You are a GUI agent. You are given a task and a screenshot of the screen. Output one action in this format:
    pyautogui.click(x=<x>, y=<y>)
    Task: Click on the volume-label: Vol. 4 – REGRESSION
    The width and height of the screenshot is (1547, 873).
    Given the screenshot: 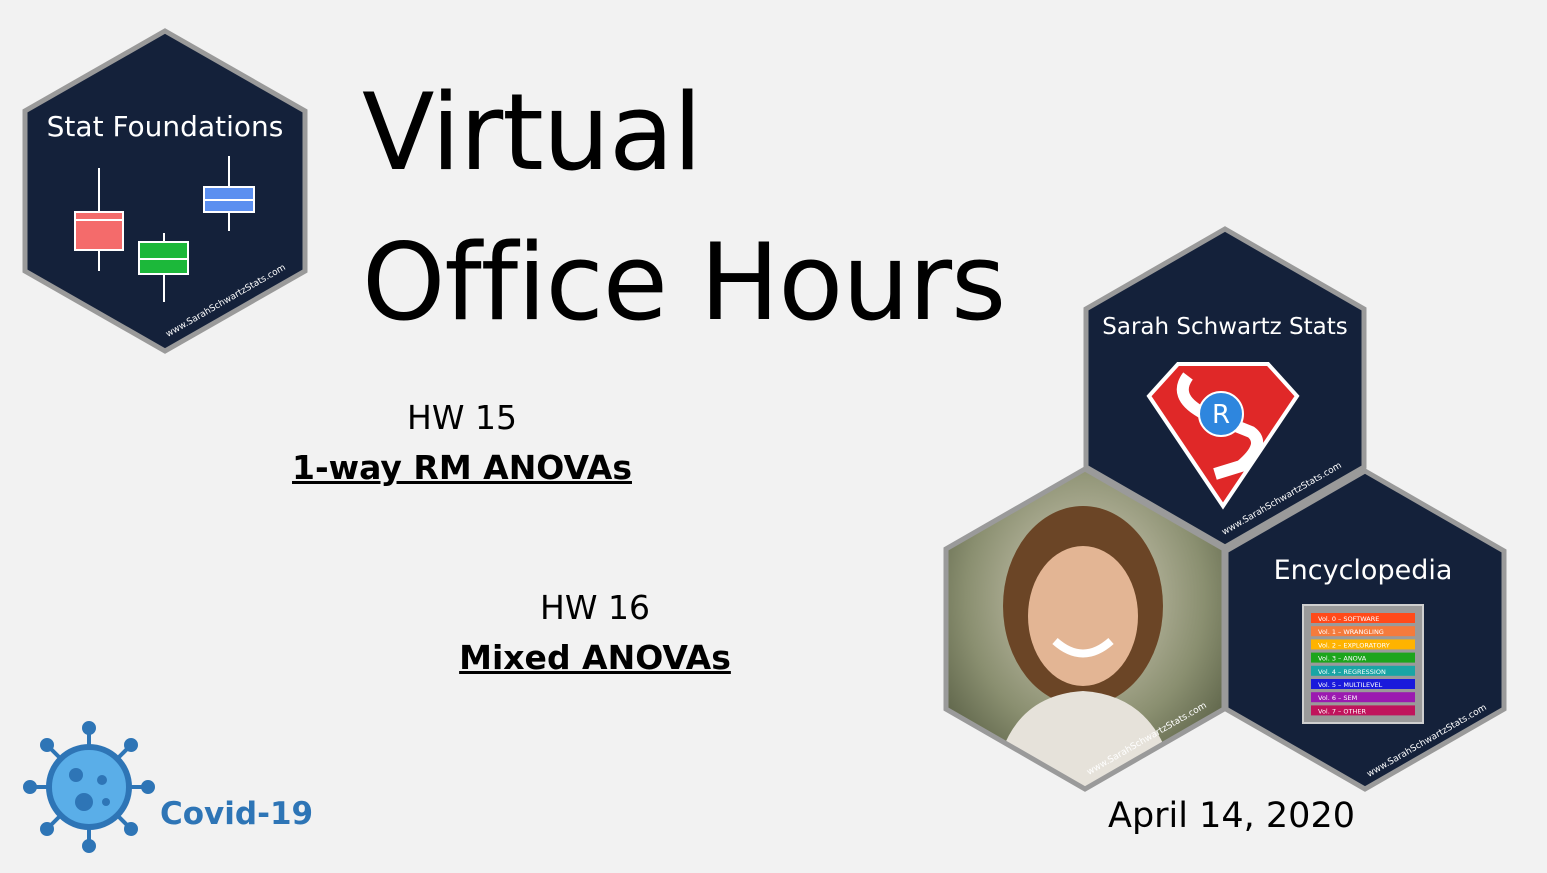 What is the action you would take?
    pyautogui.click(x=1352, y=672)
    